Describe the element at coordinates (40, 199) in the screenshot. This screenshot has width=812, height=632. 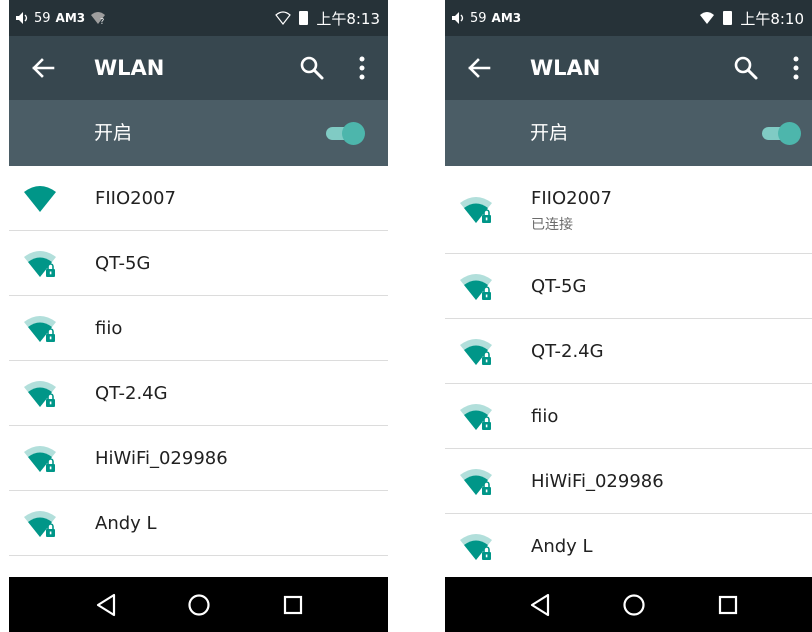
I see `wifi-signal-full-icon` at that location.